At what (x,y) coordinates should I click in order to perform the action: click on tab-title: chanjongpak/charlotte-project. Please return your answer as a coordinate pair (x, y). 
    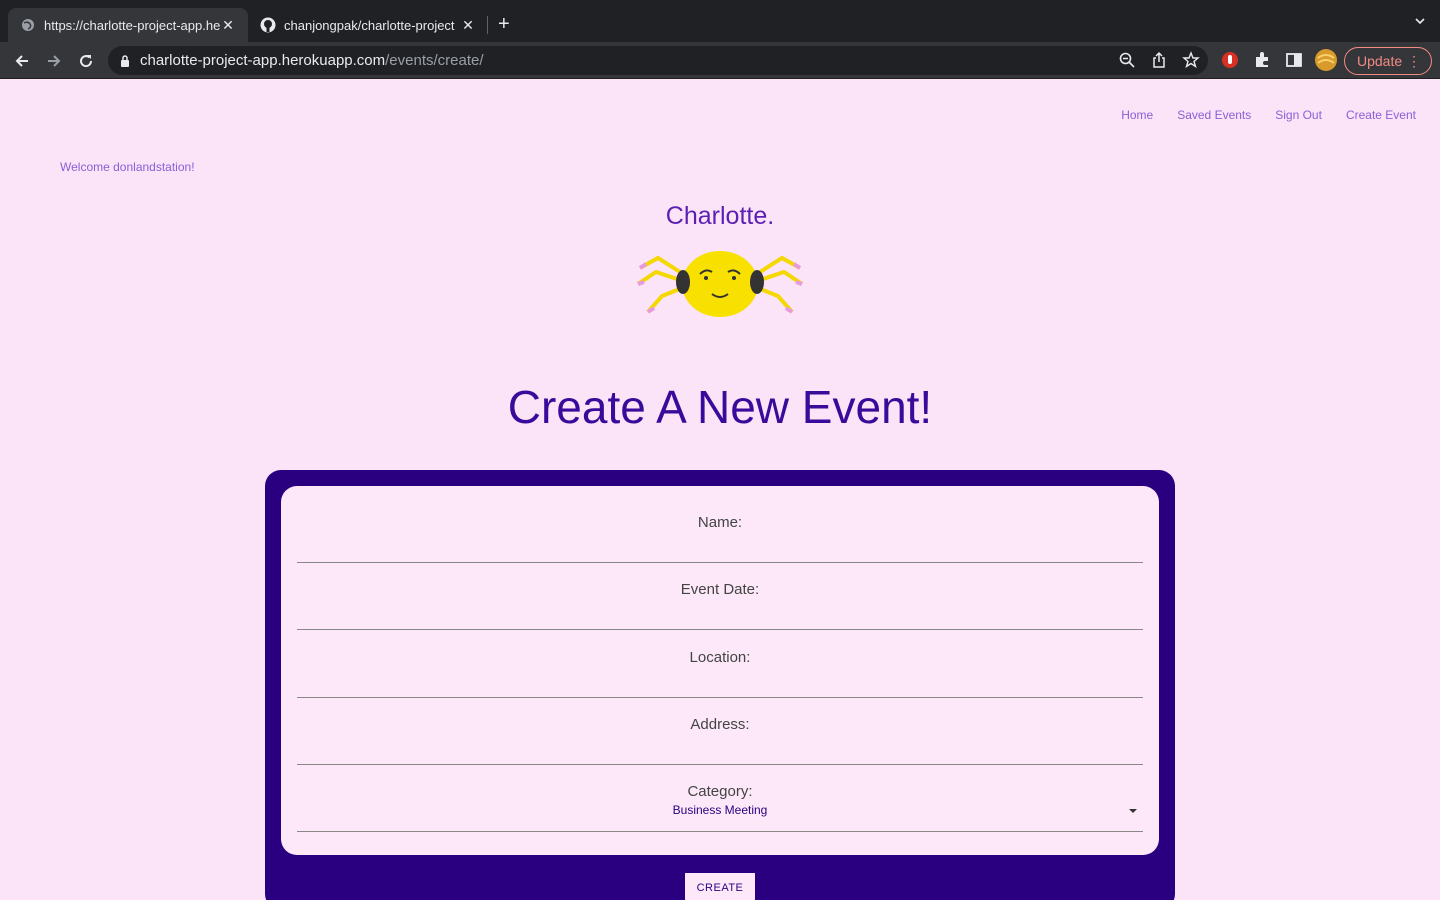
    Looking at the image, I should click on (369, 25).